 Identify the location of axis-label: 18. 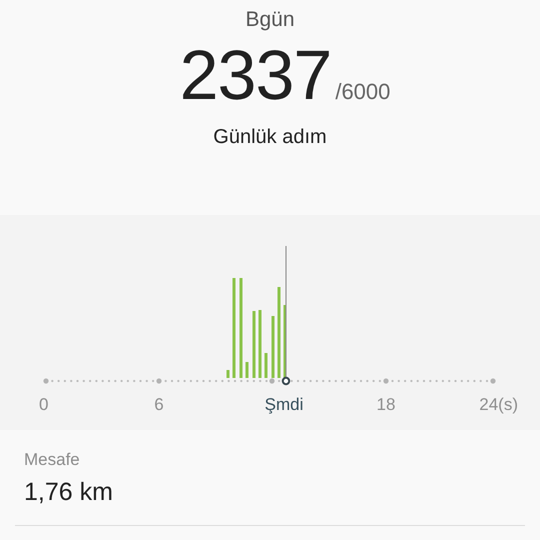
(386, 404).